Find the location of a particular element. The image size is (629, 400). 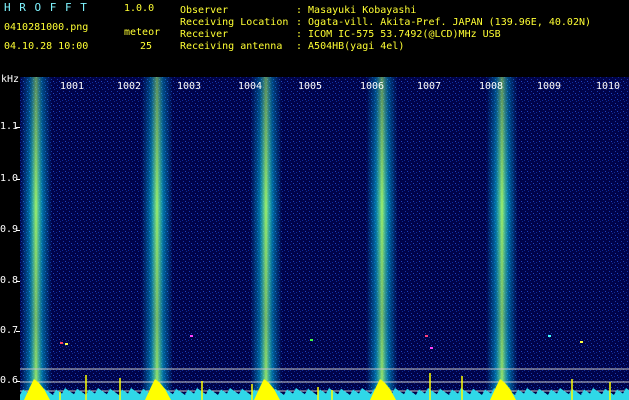

minute-label: 1006 is located at coordinates (372, 86).